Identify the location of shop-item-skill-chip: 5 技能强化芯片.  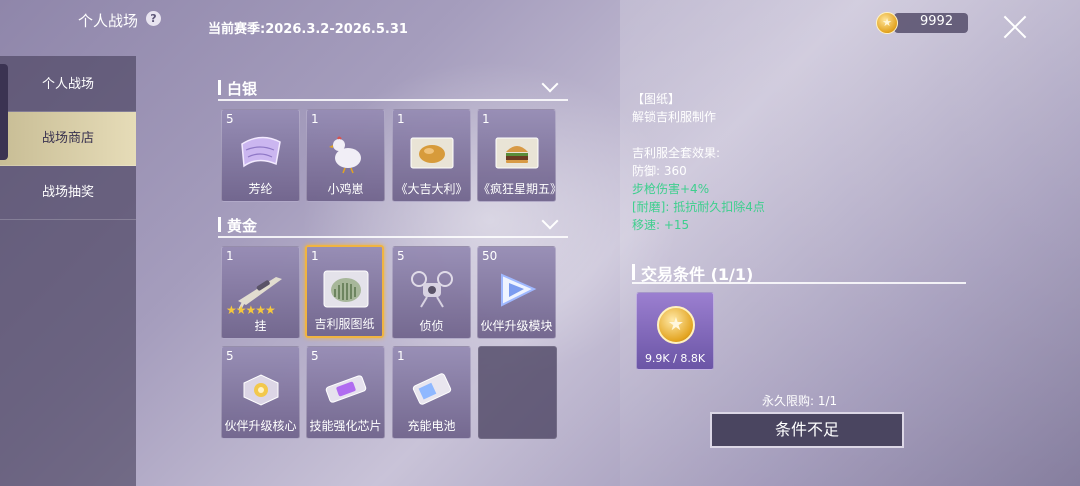
(345, 392).